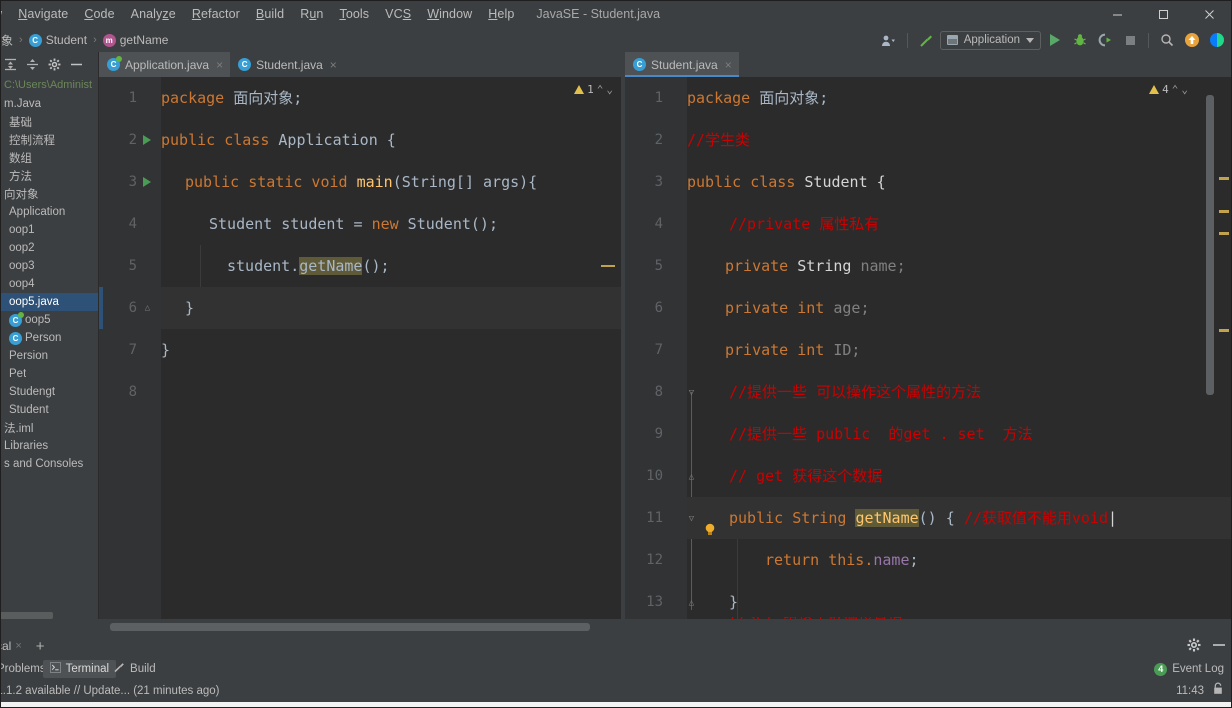 The height and width of the screenshot is (708, 1232). I want to click on run-button, so click(1055, 40).